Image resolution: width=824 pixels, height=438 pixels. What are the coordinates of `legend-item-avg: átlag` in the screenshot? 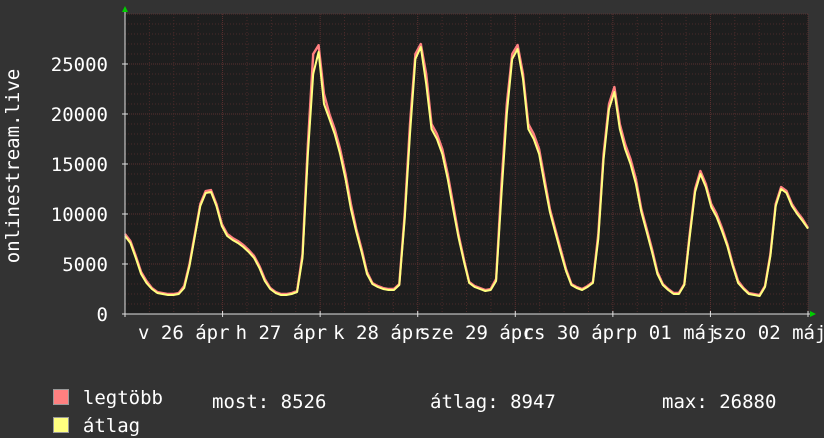 It's located at (85, 414).